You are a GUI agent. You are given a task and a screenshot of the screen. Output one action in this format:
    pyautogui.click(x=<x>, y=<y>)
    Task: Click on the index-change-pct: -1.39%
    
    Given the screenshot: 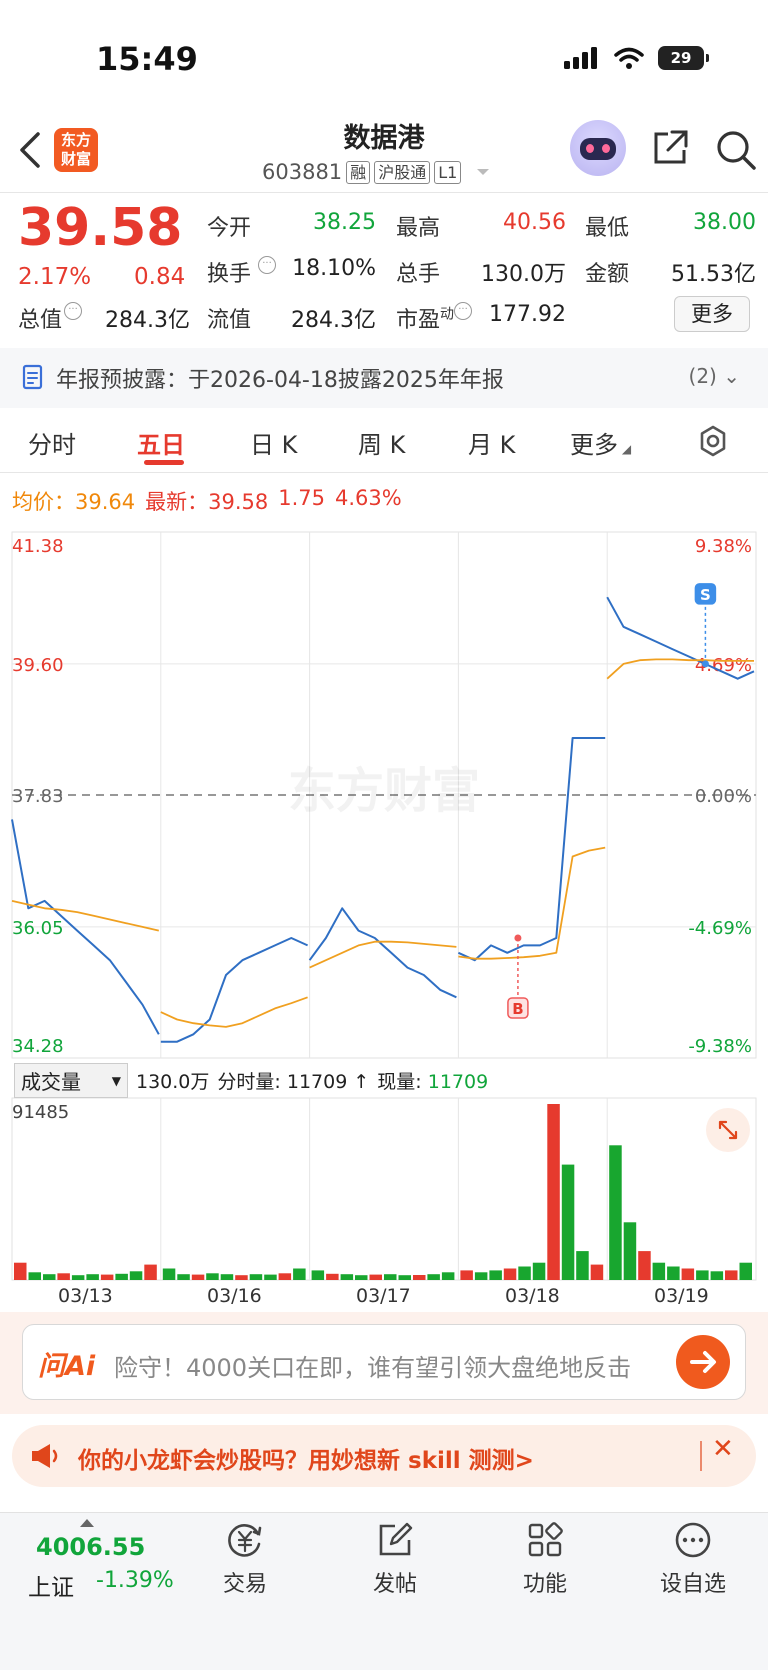 What is the action you would take?
    pyautogui.click(x=135, y=1580)
    